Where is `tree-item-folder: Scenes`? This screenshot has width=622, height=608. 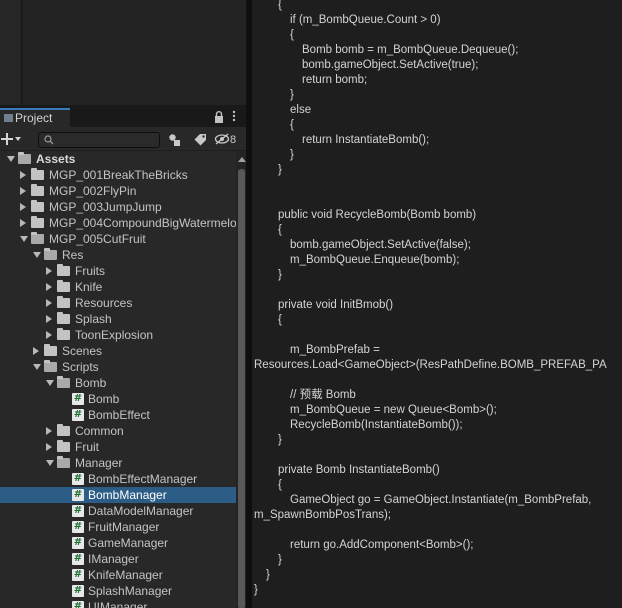
tree-item-folder: Scenes is located at coordinates (118, 351).